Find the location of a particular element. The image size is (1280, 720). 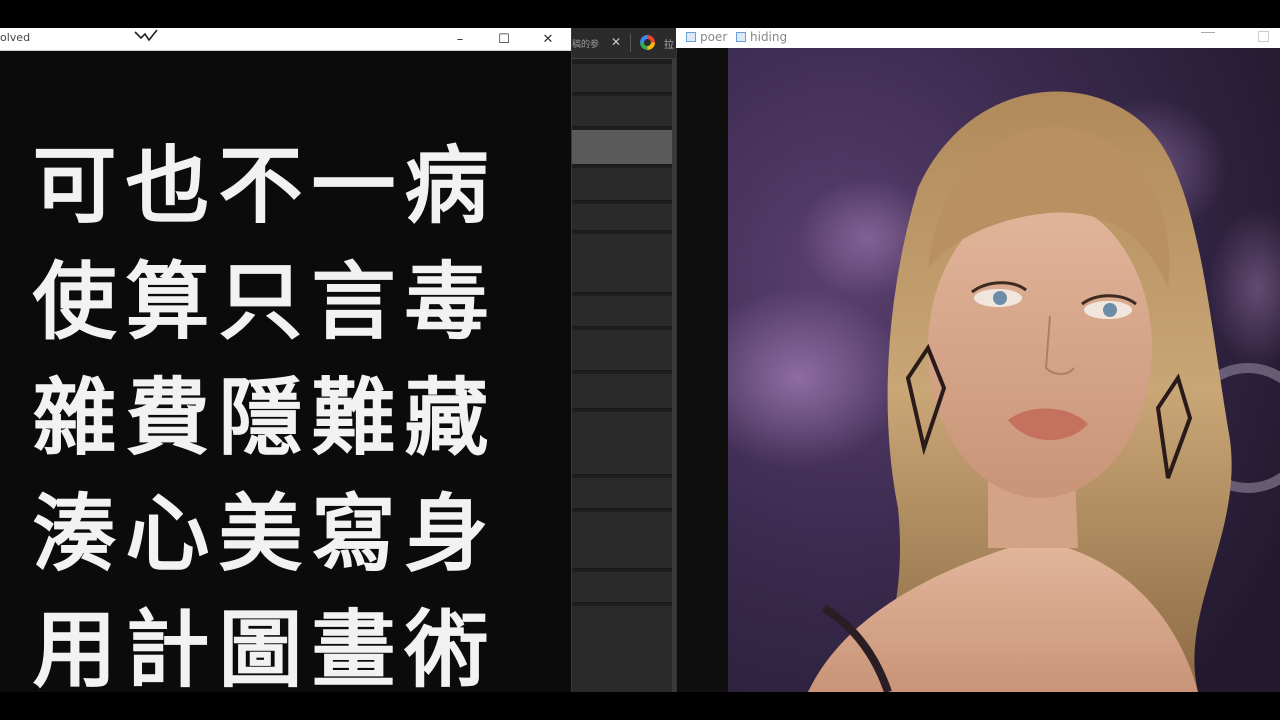

poem-character: 只 is located at coordinates (260, 301).